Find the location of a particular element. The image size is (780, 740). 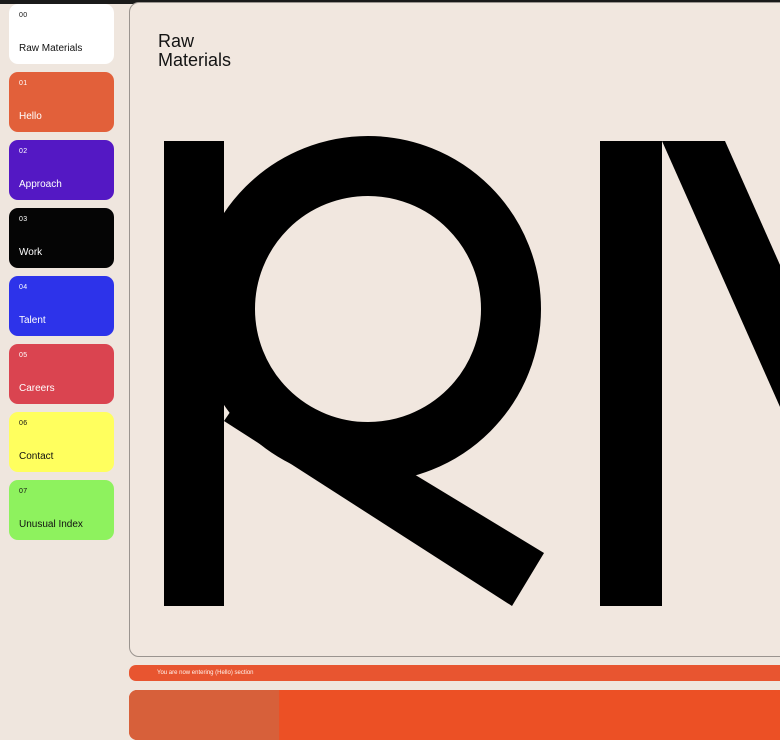

nav-item-approach: 02 Approach is located at coordinates (61, 170).